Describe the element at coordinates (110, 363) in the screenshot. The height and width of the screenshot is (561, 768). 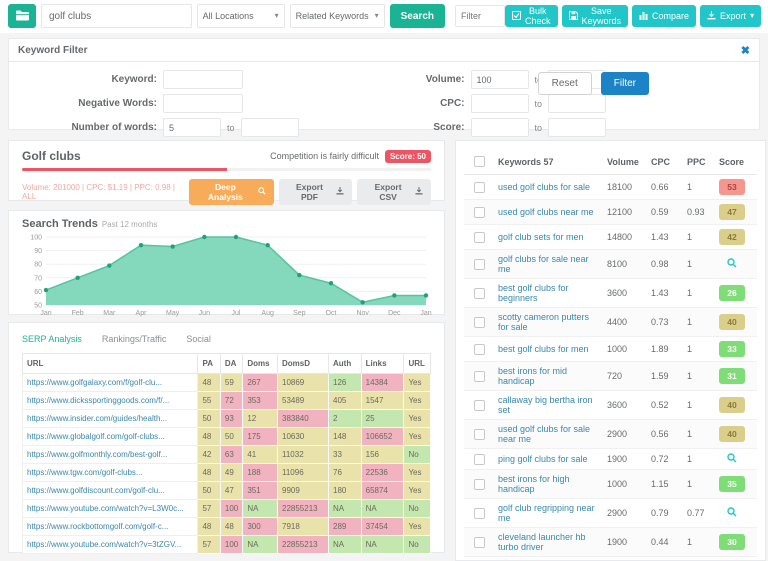
I see `serp-col-url: URL` at that location.